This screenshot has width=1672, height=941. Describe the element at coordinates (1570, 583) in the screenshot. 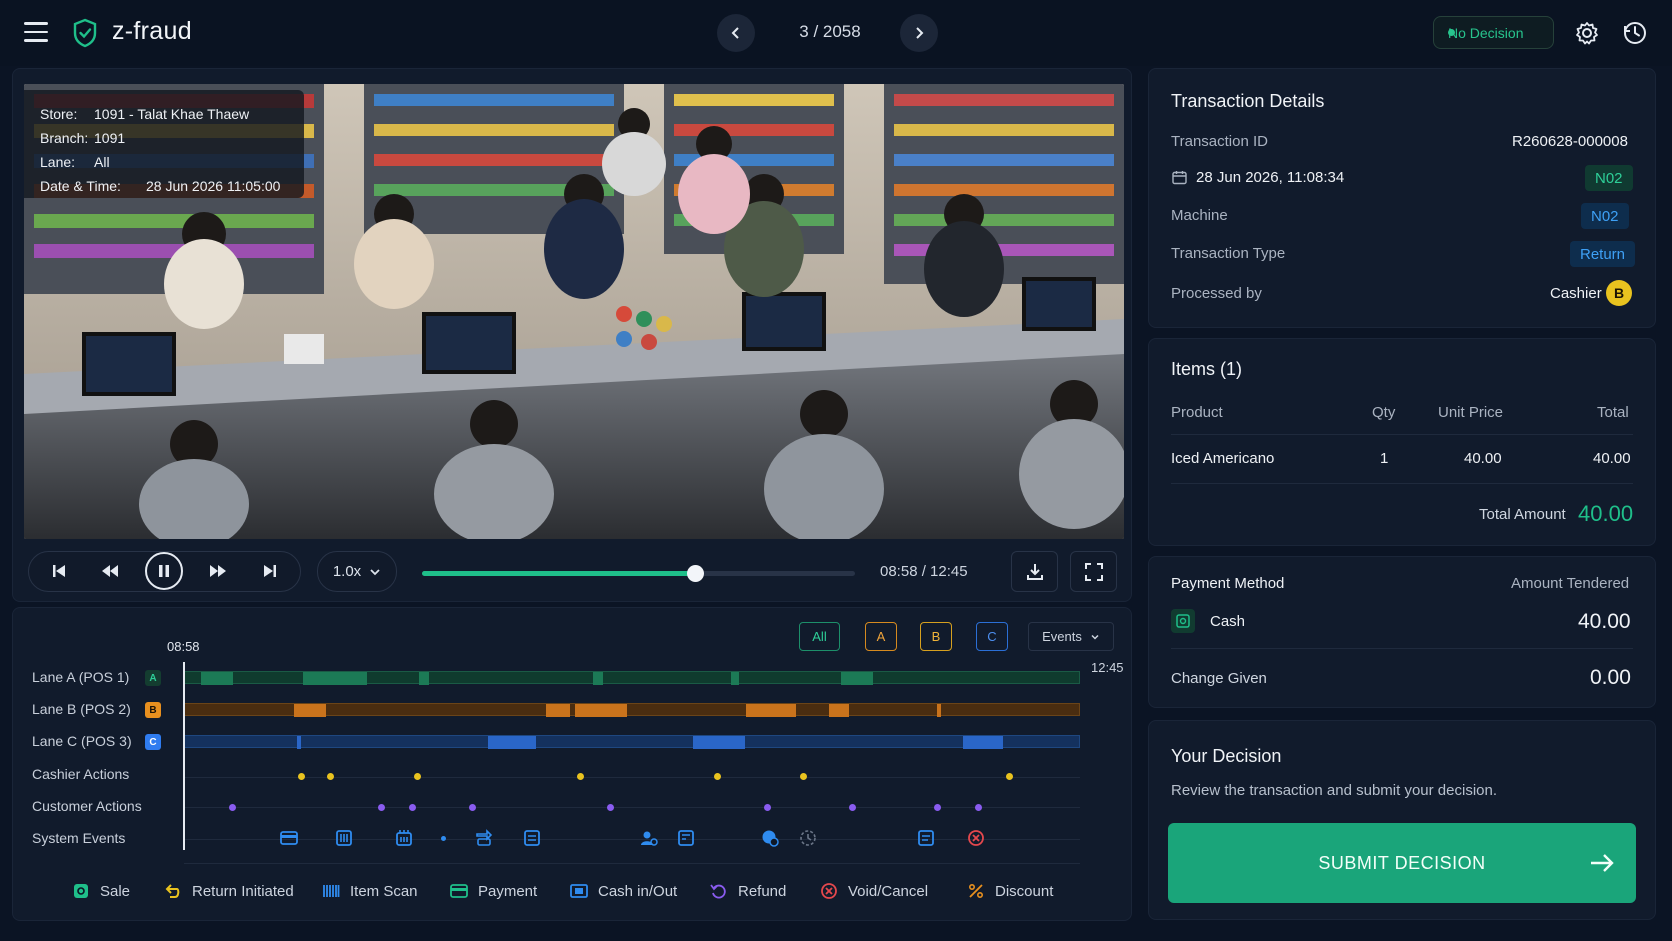

I see `amount-tendered-label: Amount Tendered` at that location.